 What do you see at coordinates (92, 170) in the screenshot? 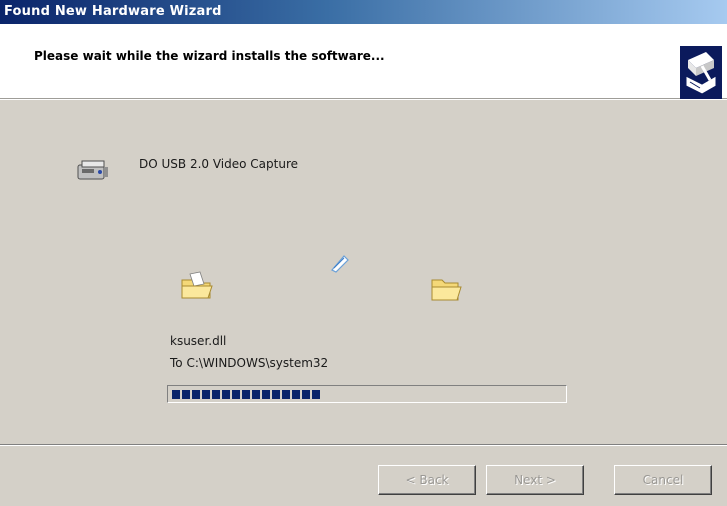
I see `capture-device-icon` at bounding box center [92, 170].